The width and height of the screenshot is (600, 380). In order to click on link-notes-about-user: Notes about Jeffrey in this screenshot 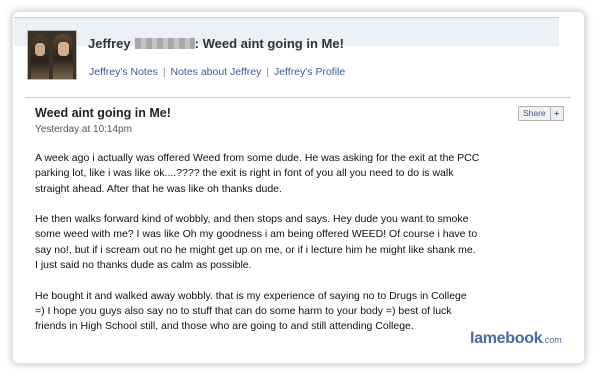, I will do `click(216, 72)`.